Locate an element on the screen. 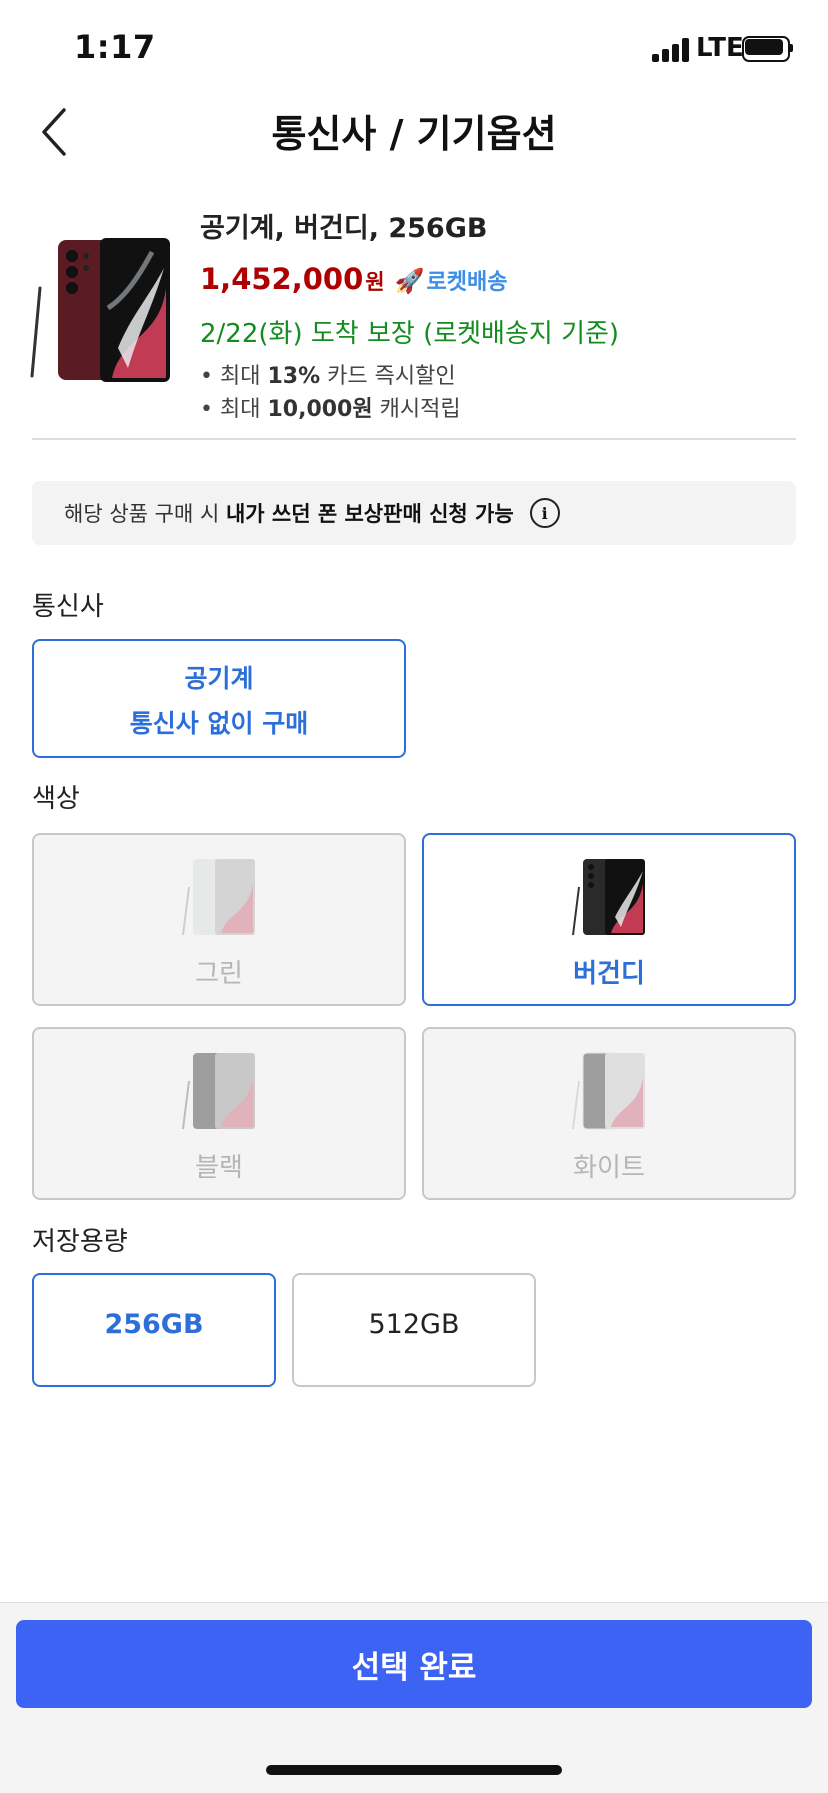  trade-in-notice: 해당 상품 구매 시 내가 쓰던 폰 보상판매 신청 가능 i is located at coordinates (414, 513).